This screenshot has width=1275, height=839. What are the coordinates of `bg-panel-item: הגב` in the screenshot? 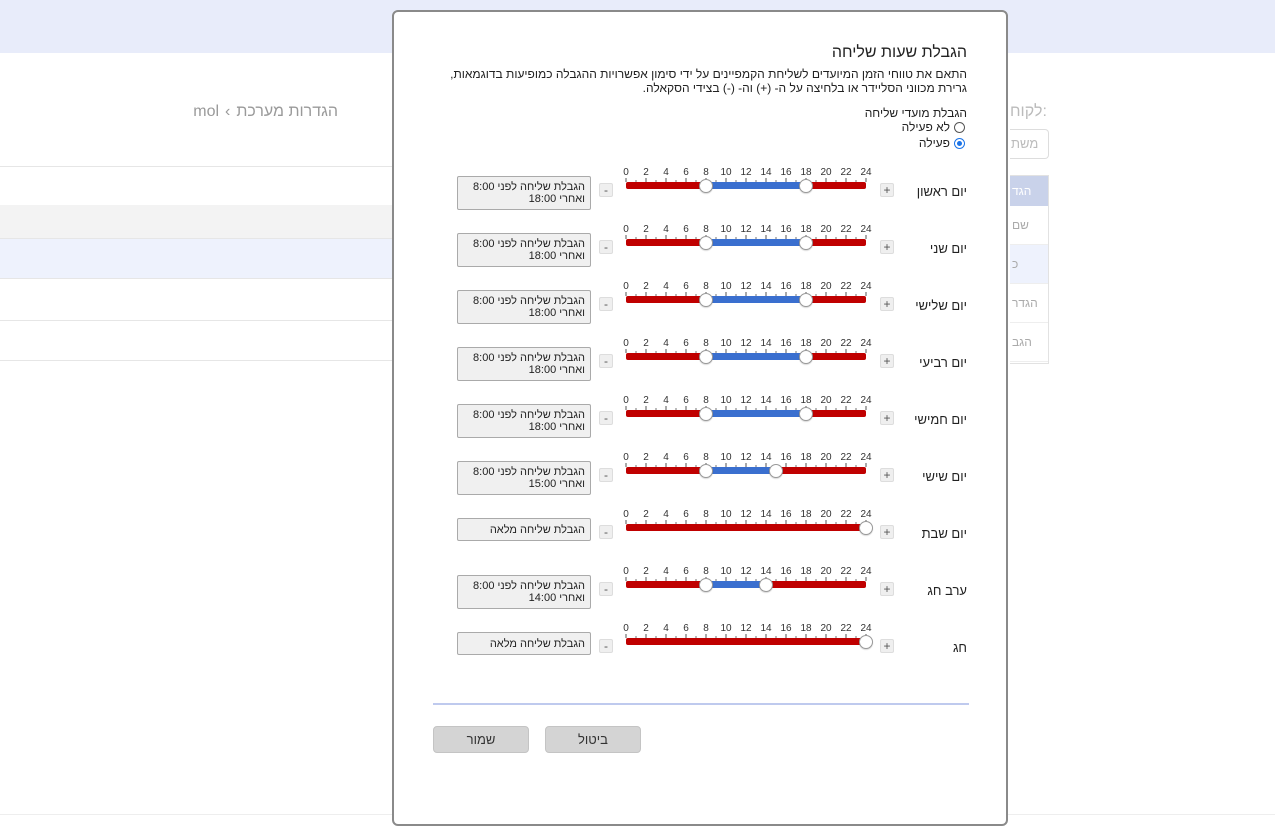 It's located at (1029, 342).